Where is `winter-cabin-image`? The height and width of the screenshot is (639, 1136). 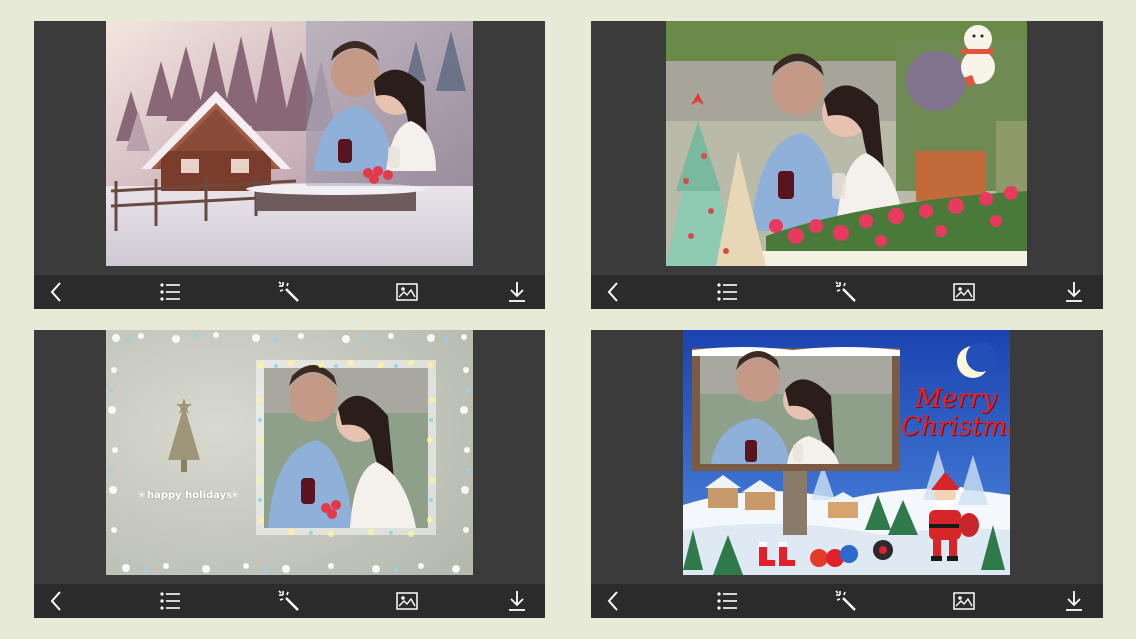
winter-cabin-image is located at coordinates (289, 143).